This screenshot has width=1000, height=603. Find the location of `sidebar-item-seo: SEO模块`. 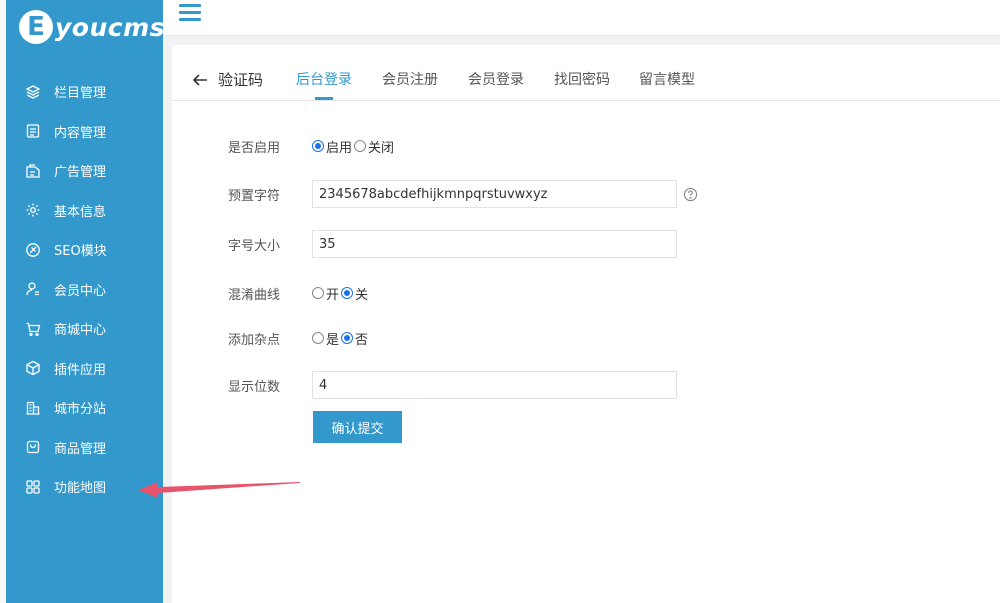

sidebar-item-seo: SEO模块 is located at coordinates (84, 250).